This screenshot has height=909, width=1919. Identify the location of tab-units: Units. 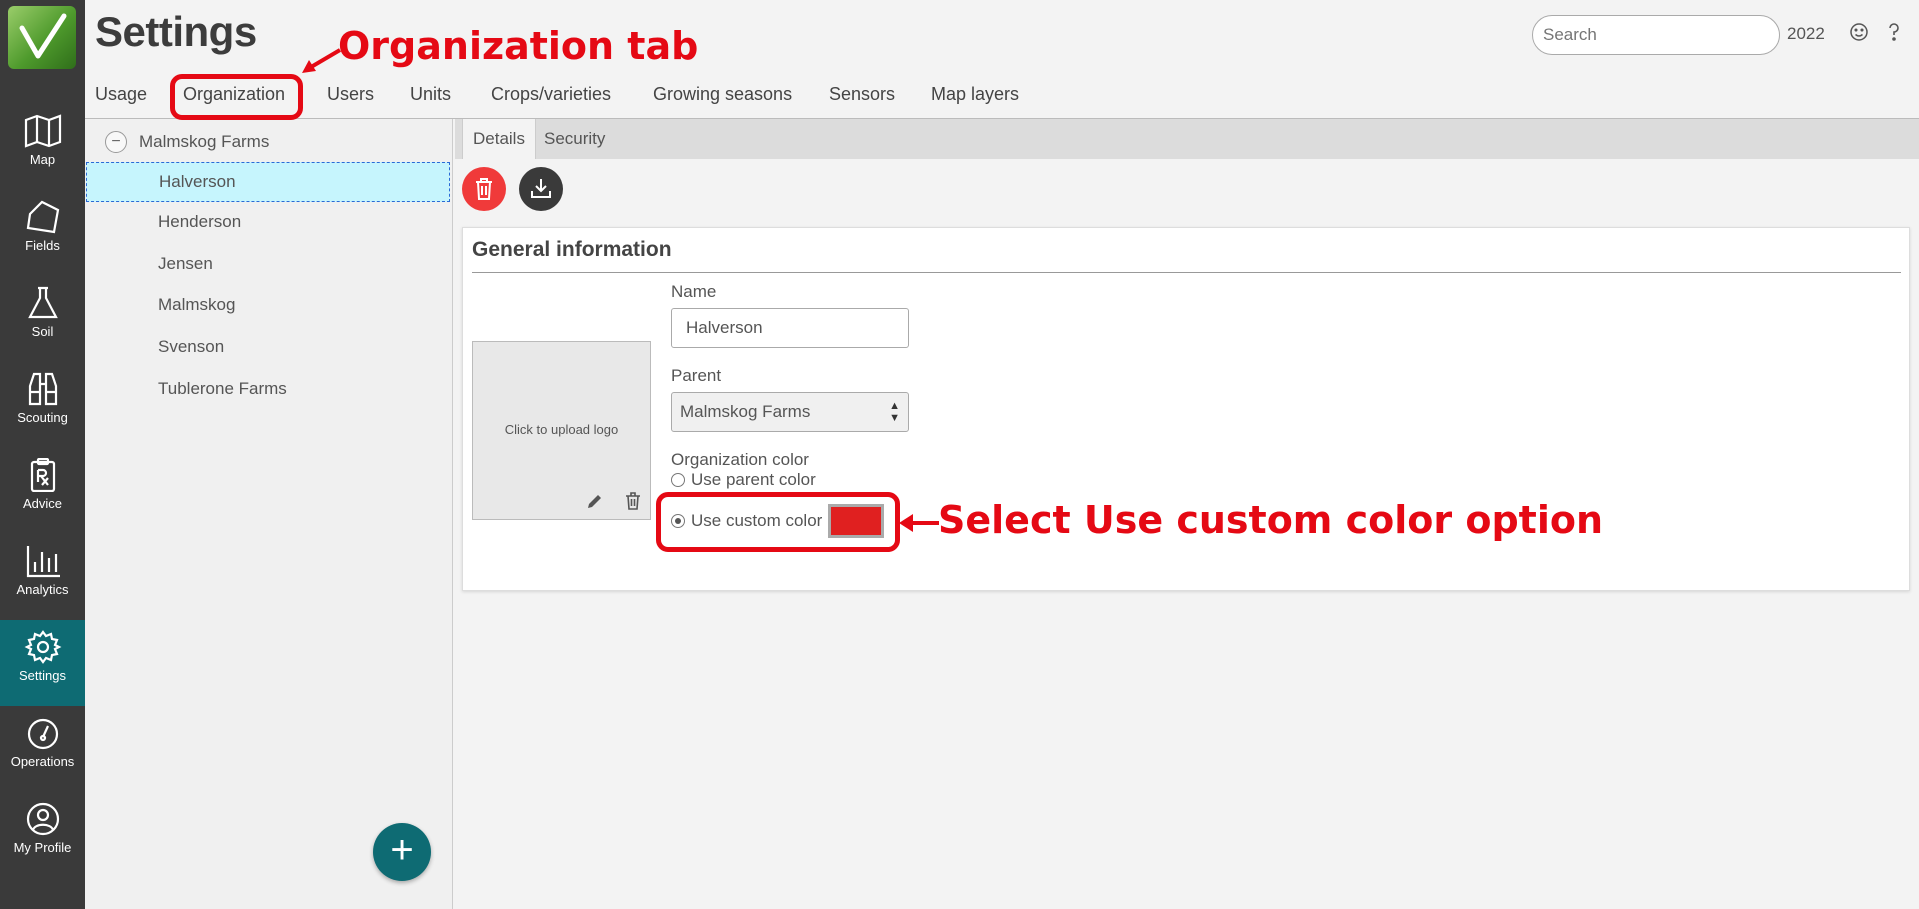
(430, 94).